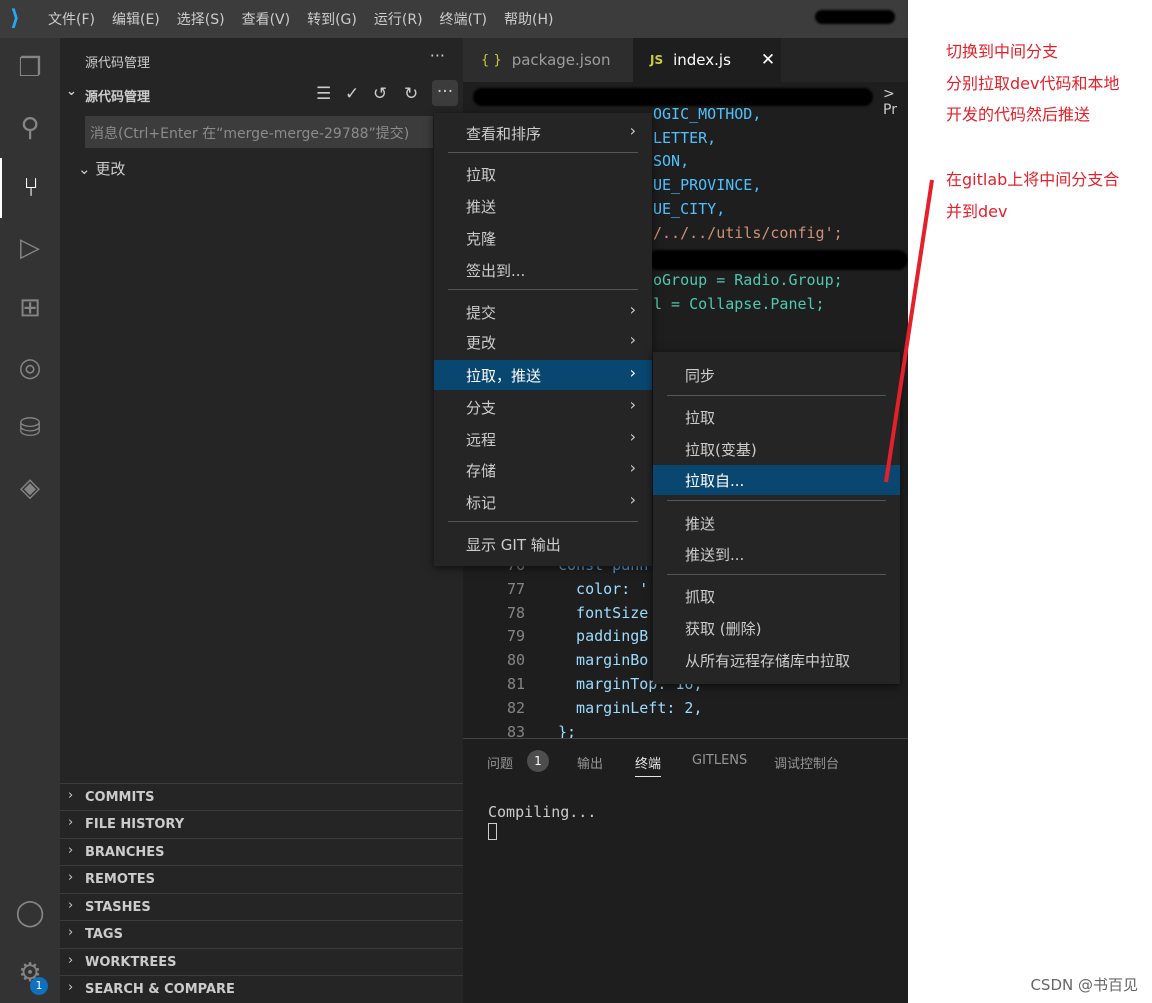 The image size is (1152, 1003). Describe the element at coordinates (513, 545) in the screenshot. I see `menu-item-label: 显示 GIT 输出` at that location.